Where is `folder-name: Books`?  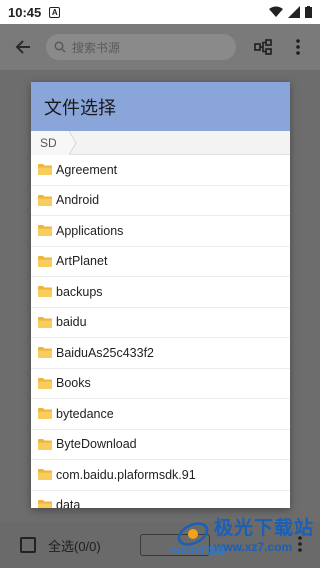
folder-name: Books is located at coordinates (73, 383).